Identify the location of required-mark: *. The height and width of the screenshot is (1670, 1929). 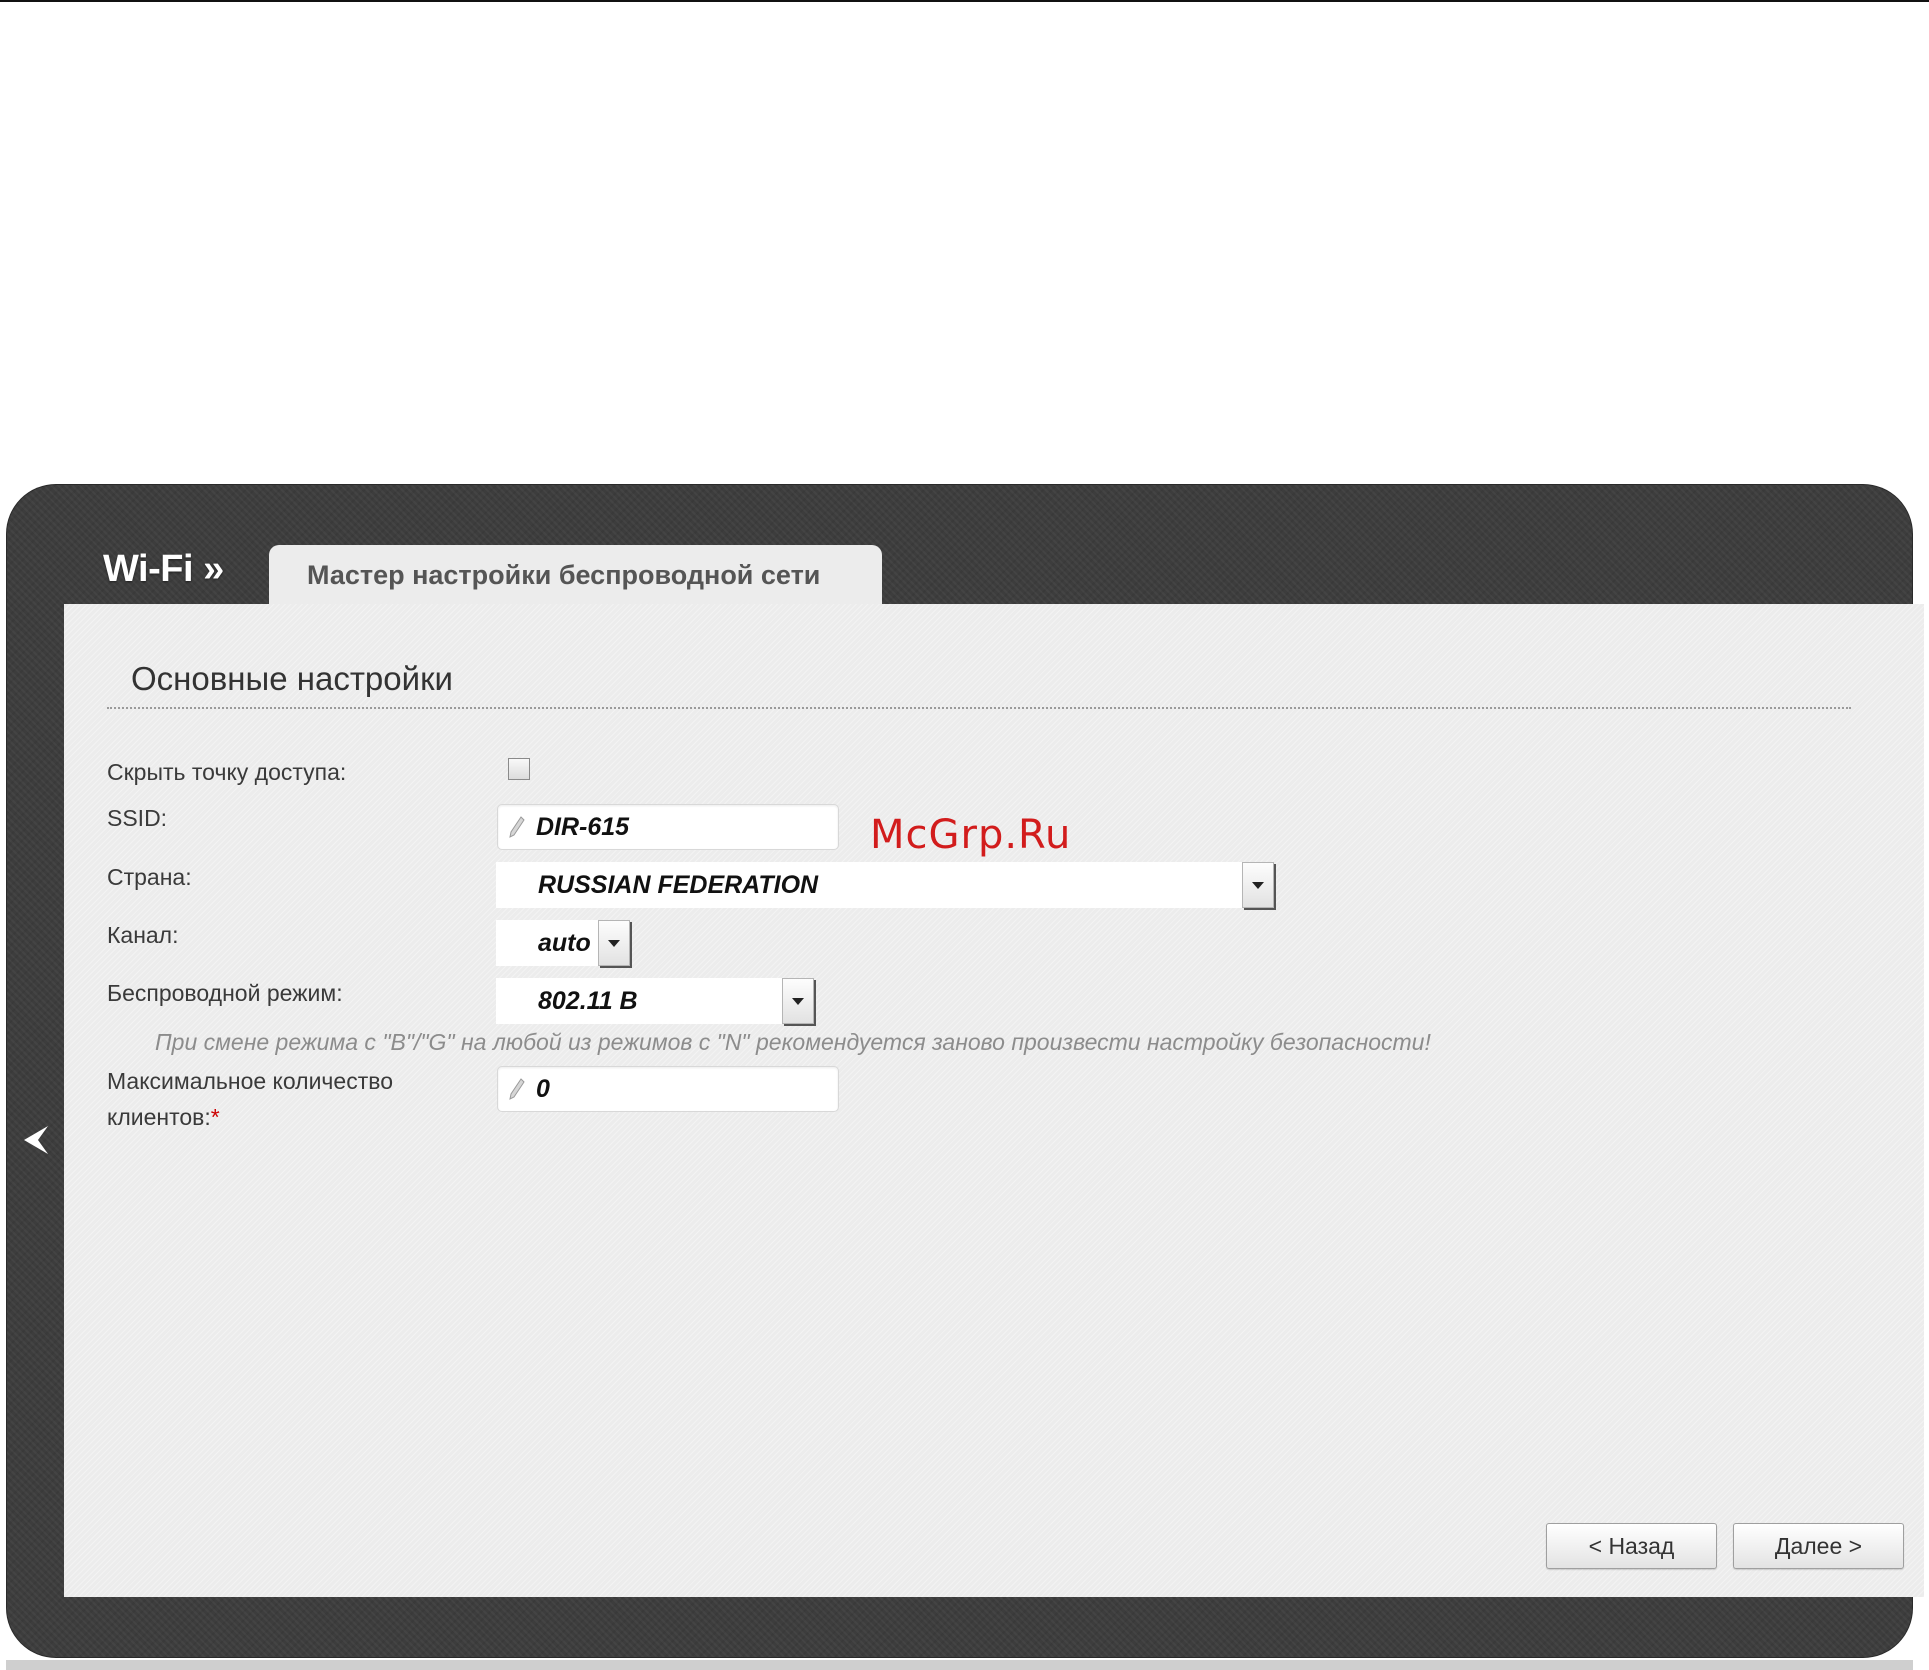
(215, 1117).